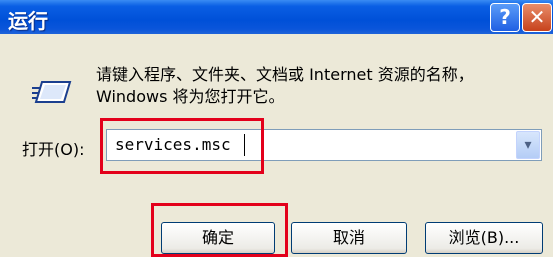 This screenshot has height=257, width=553. I want to click on run-icon, so click(52, 92).